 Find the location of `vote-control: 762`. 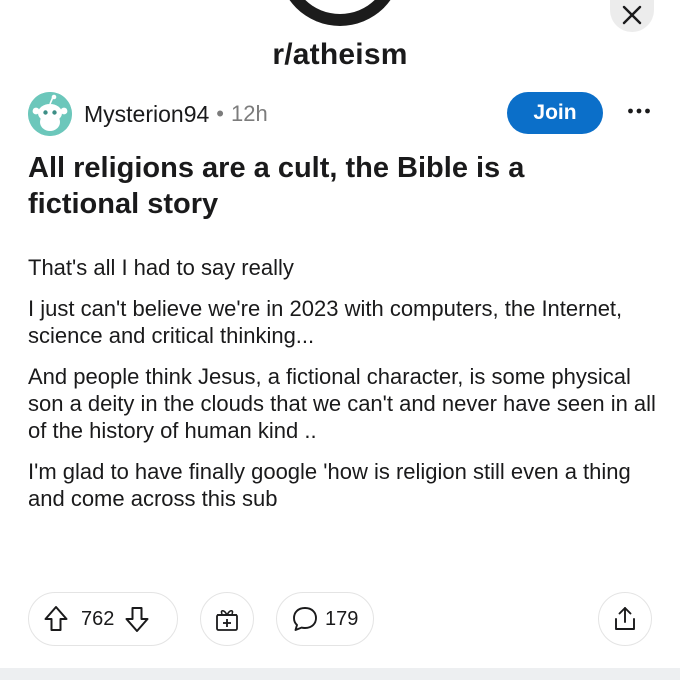

vote-control: 762 is located at coordinates (103, 619).